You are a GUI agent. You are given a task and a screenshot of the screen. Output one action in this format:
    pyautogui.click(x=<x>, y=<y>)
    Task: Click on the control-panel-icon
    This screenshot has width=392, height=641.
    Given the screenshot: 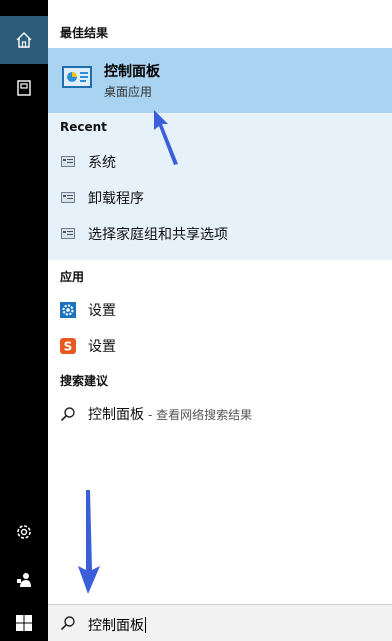 What is the action you would take?
    pyautogui.click(x=77, y=77)
    